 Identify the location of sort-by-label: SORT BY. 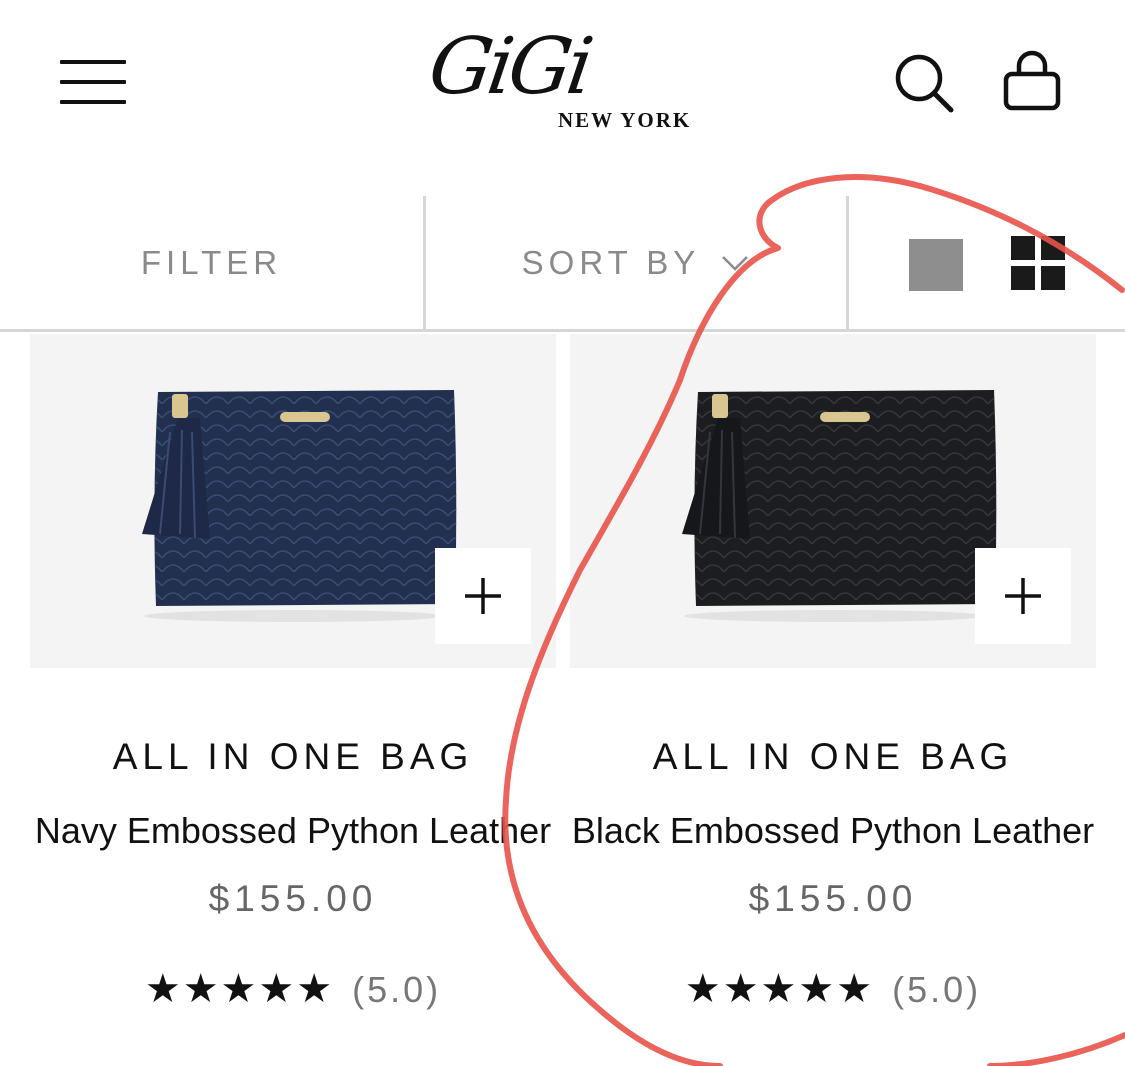
(611, 262).